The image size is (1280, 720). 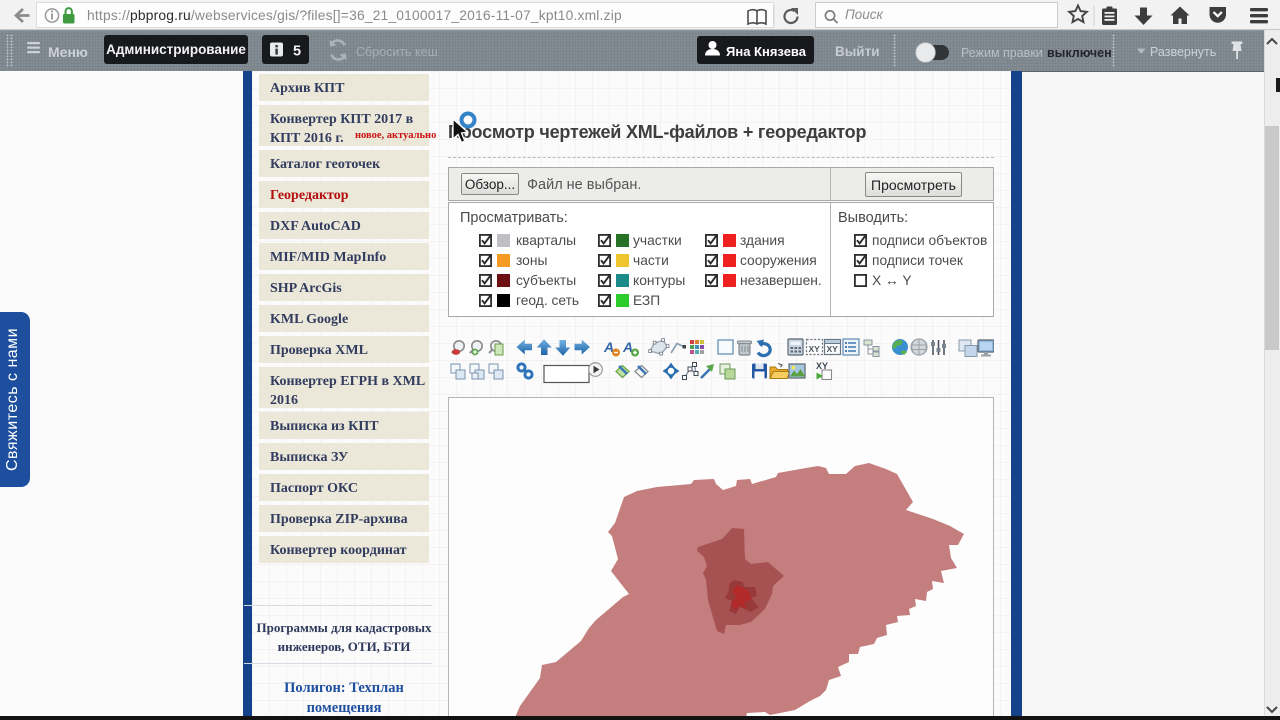 I want to click on svg-text: сооружения, so click(x=778, y=260).